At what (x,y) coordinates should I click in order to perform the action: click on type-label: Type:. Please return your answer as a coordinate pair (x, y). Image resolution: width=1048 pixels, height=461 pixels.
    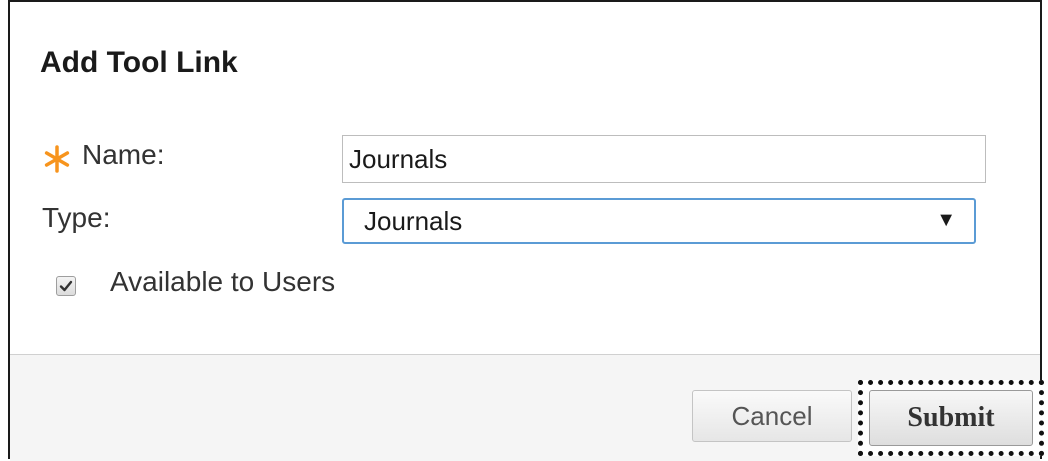
    Looking at the image, I should click on (76, 217).